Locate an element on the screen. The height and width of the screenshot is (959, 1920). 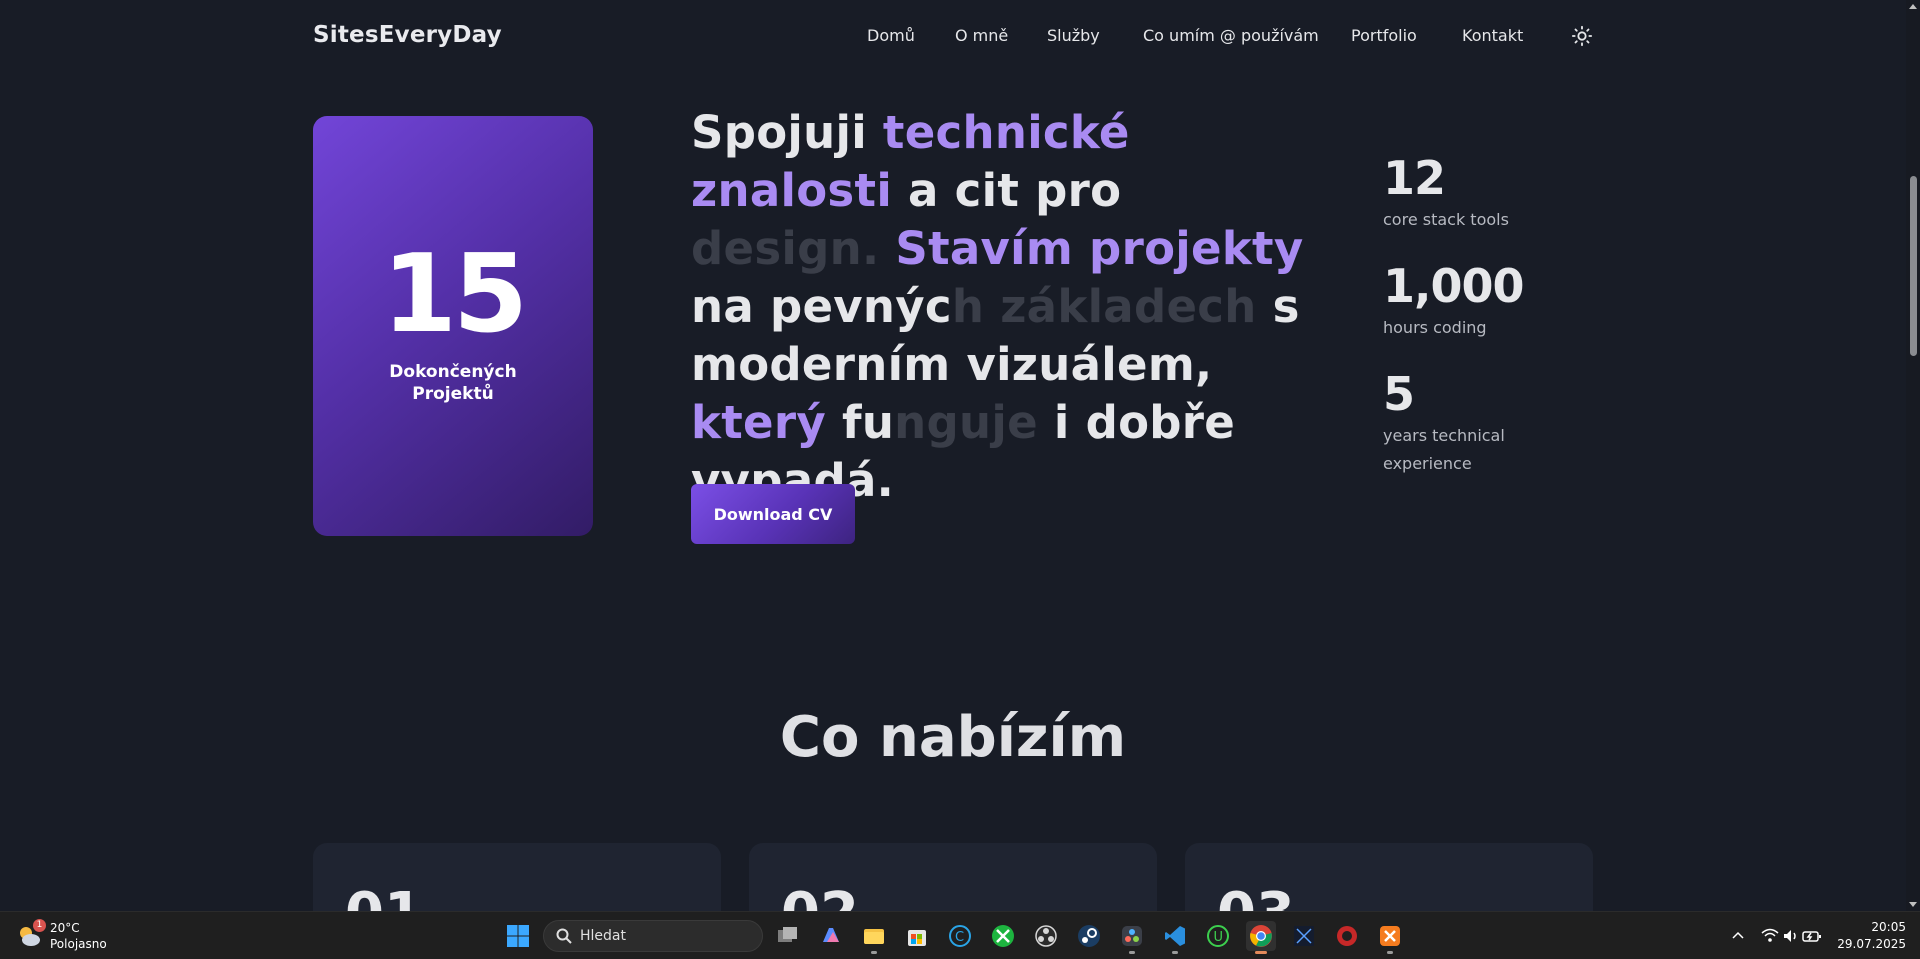
xampp-icon is located at coordinates (1390, 937).